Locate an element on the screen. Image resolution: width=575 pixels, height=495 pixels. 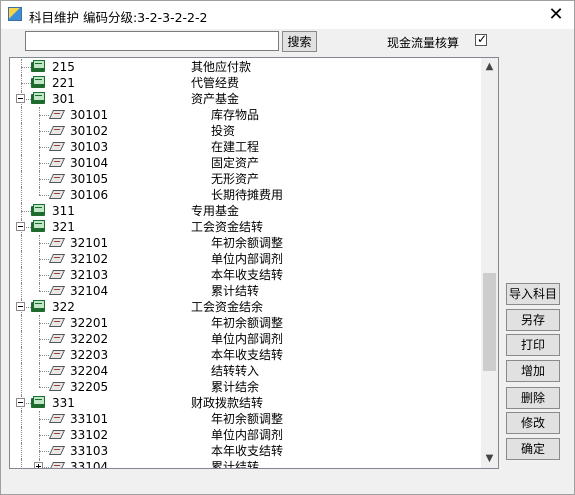
tree-row: 30106 长期待摊费用 is located at coordinates (245, 195).